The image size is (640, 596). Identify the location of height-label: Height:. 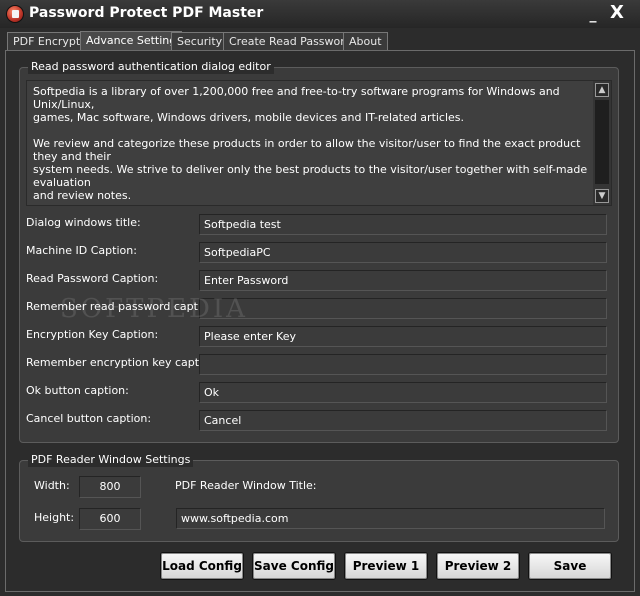
(54, 517).